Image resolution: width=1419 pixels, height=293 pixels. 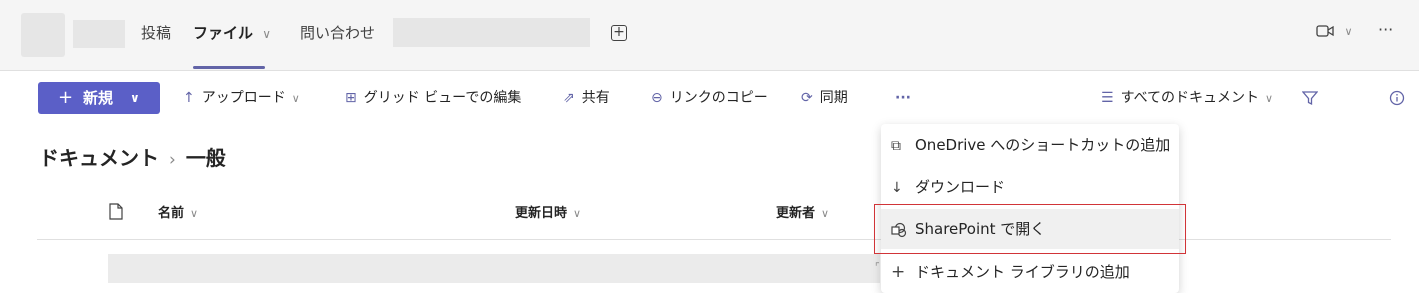 What do you see at coordinates (619, 33) in the screenshot?
I see `add-tab-icon: +` at bounding box center [619, 33].